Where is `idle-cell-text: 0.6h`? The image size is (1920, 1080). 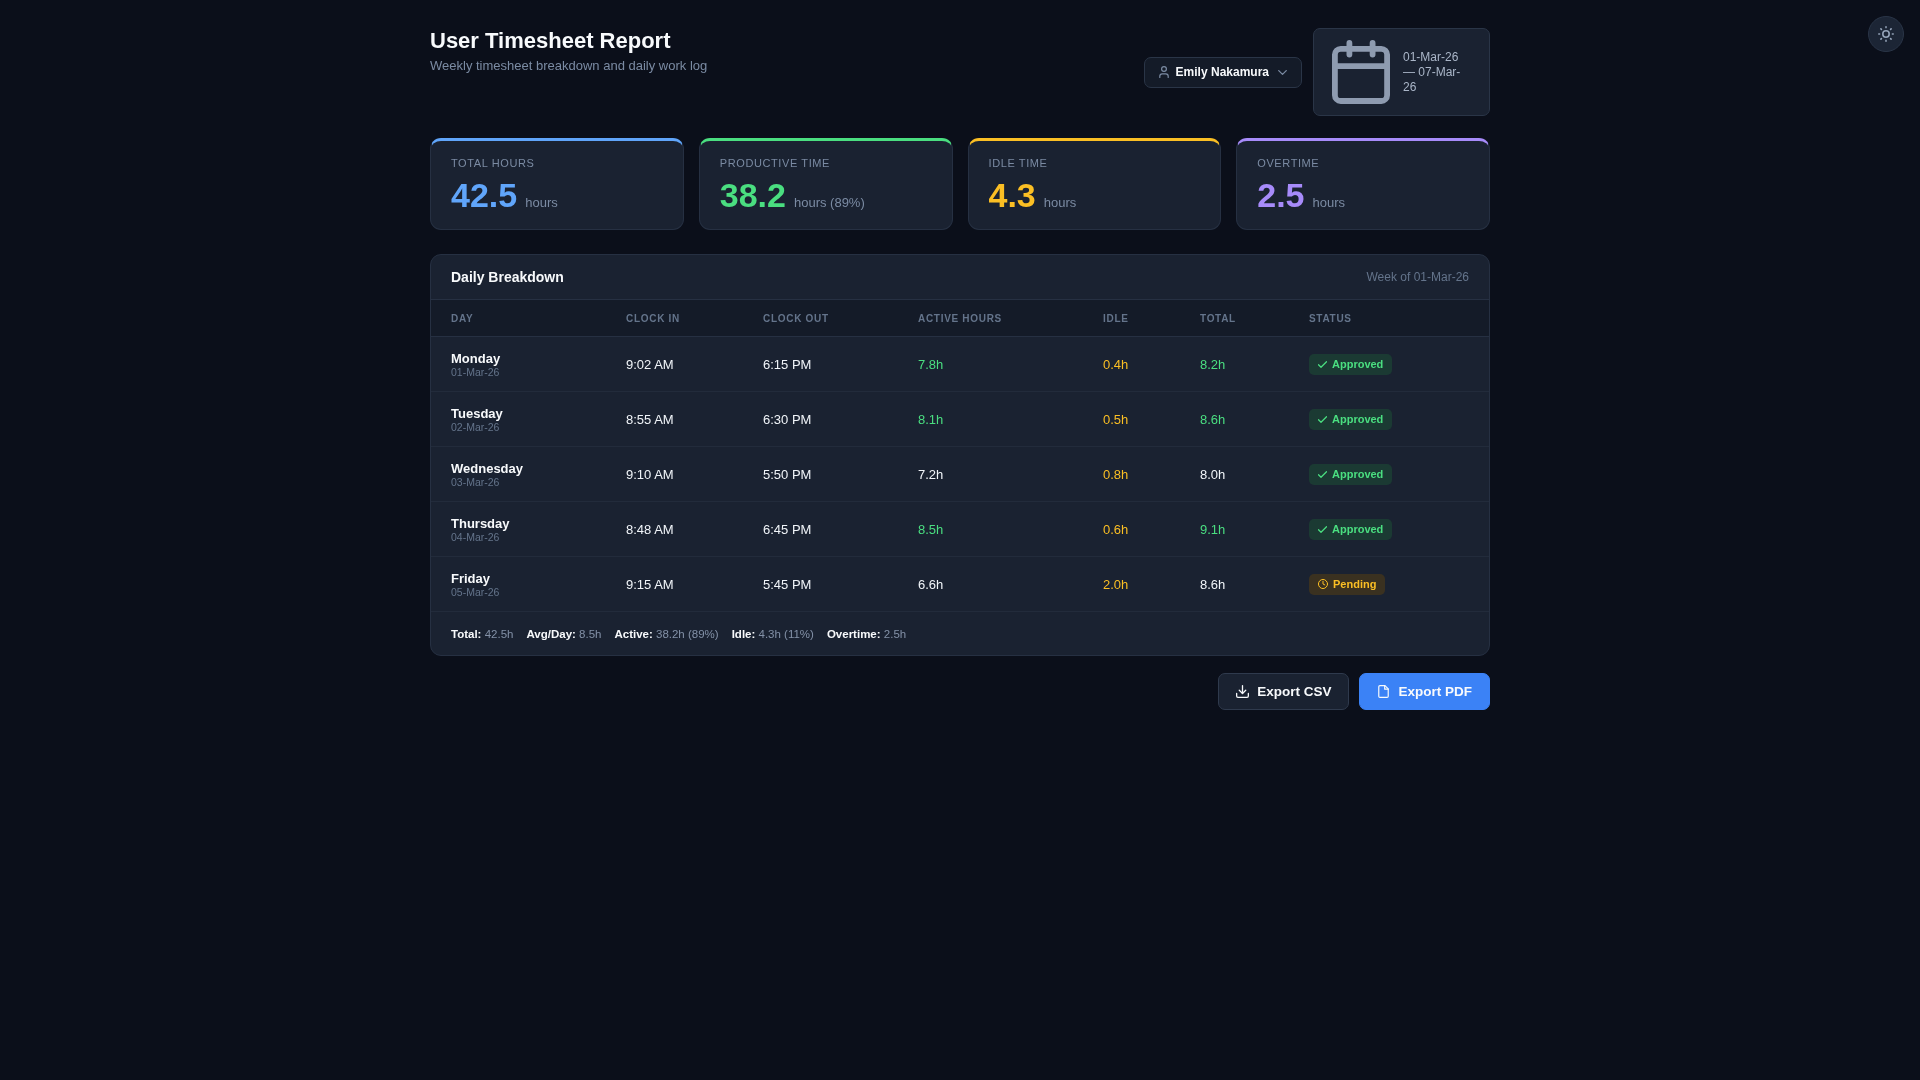
idle-cell-text: 0.6h is located at coordinates (1116, 529).